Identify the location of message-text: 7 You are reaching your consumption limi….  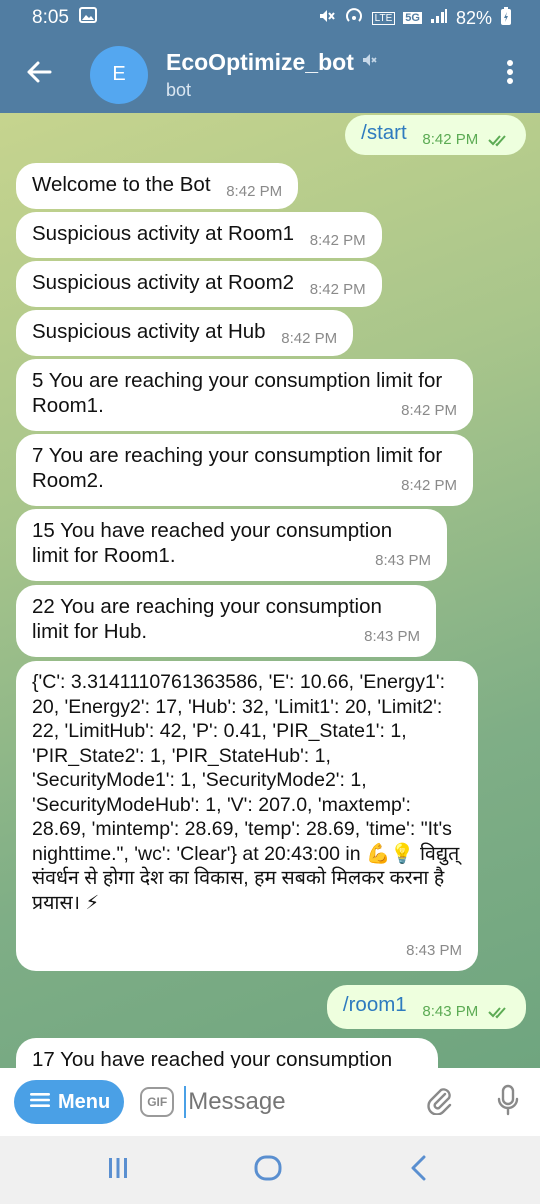
(237, 468).